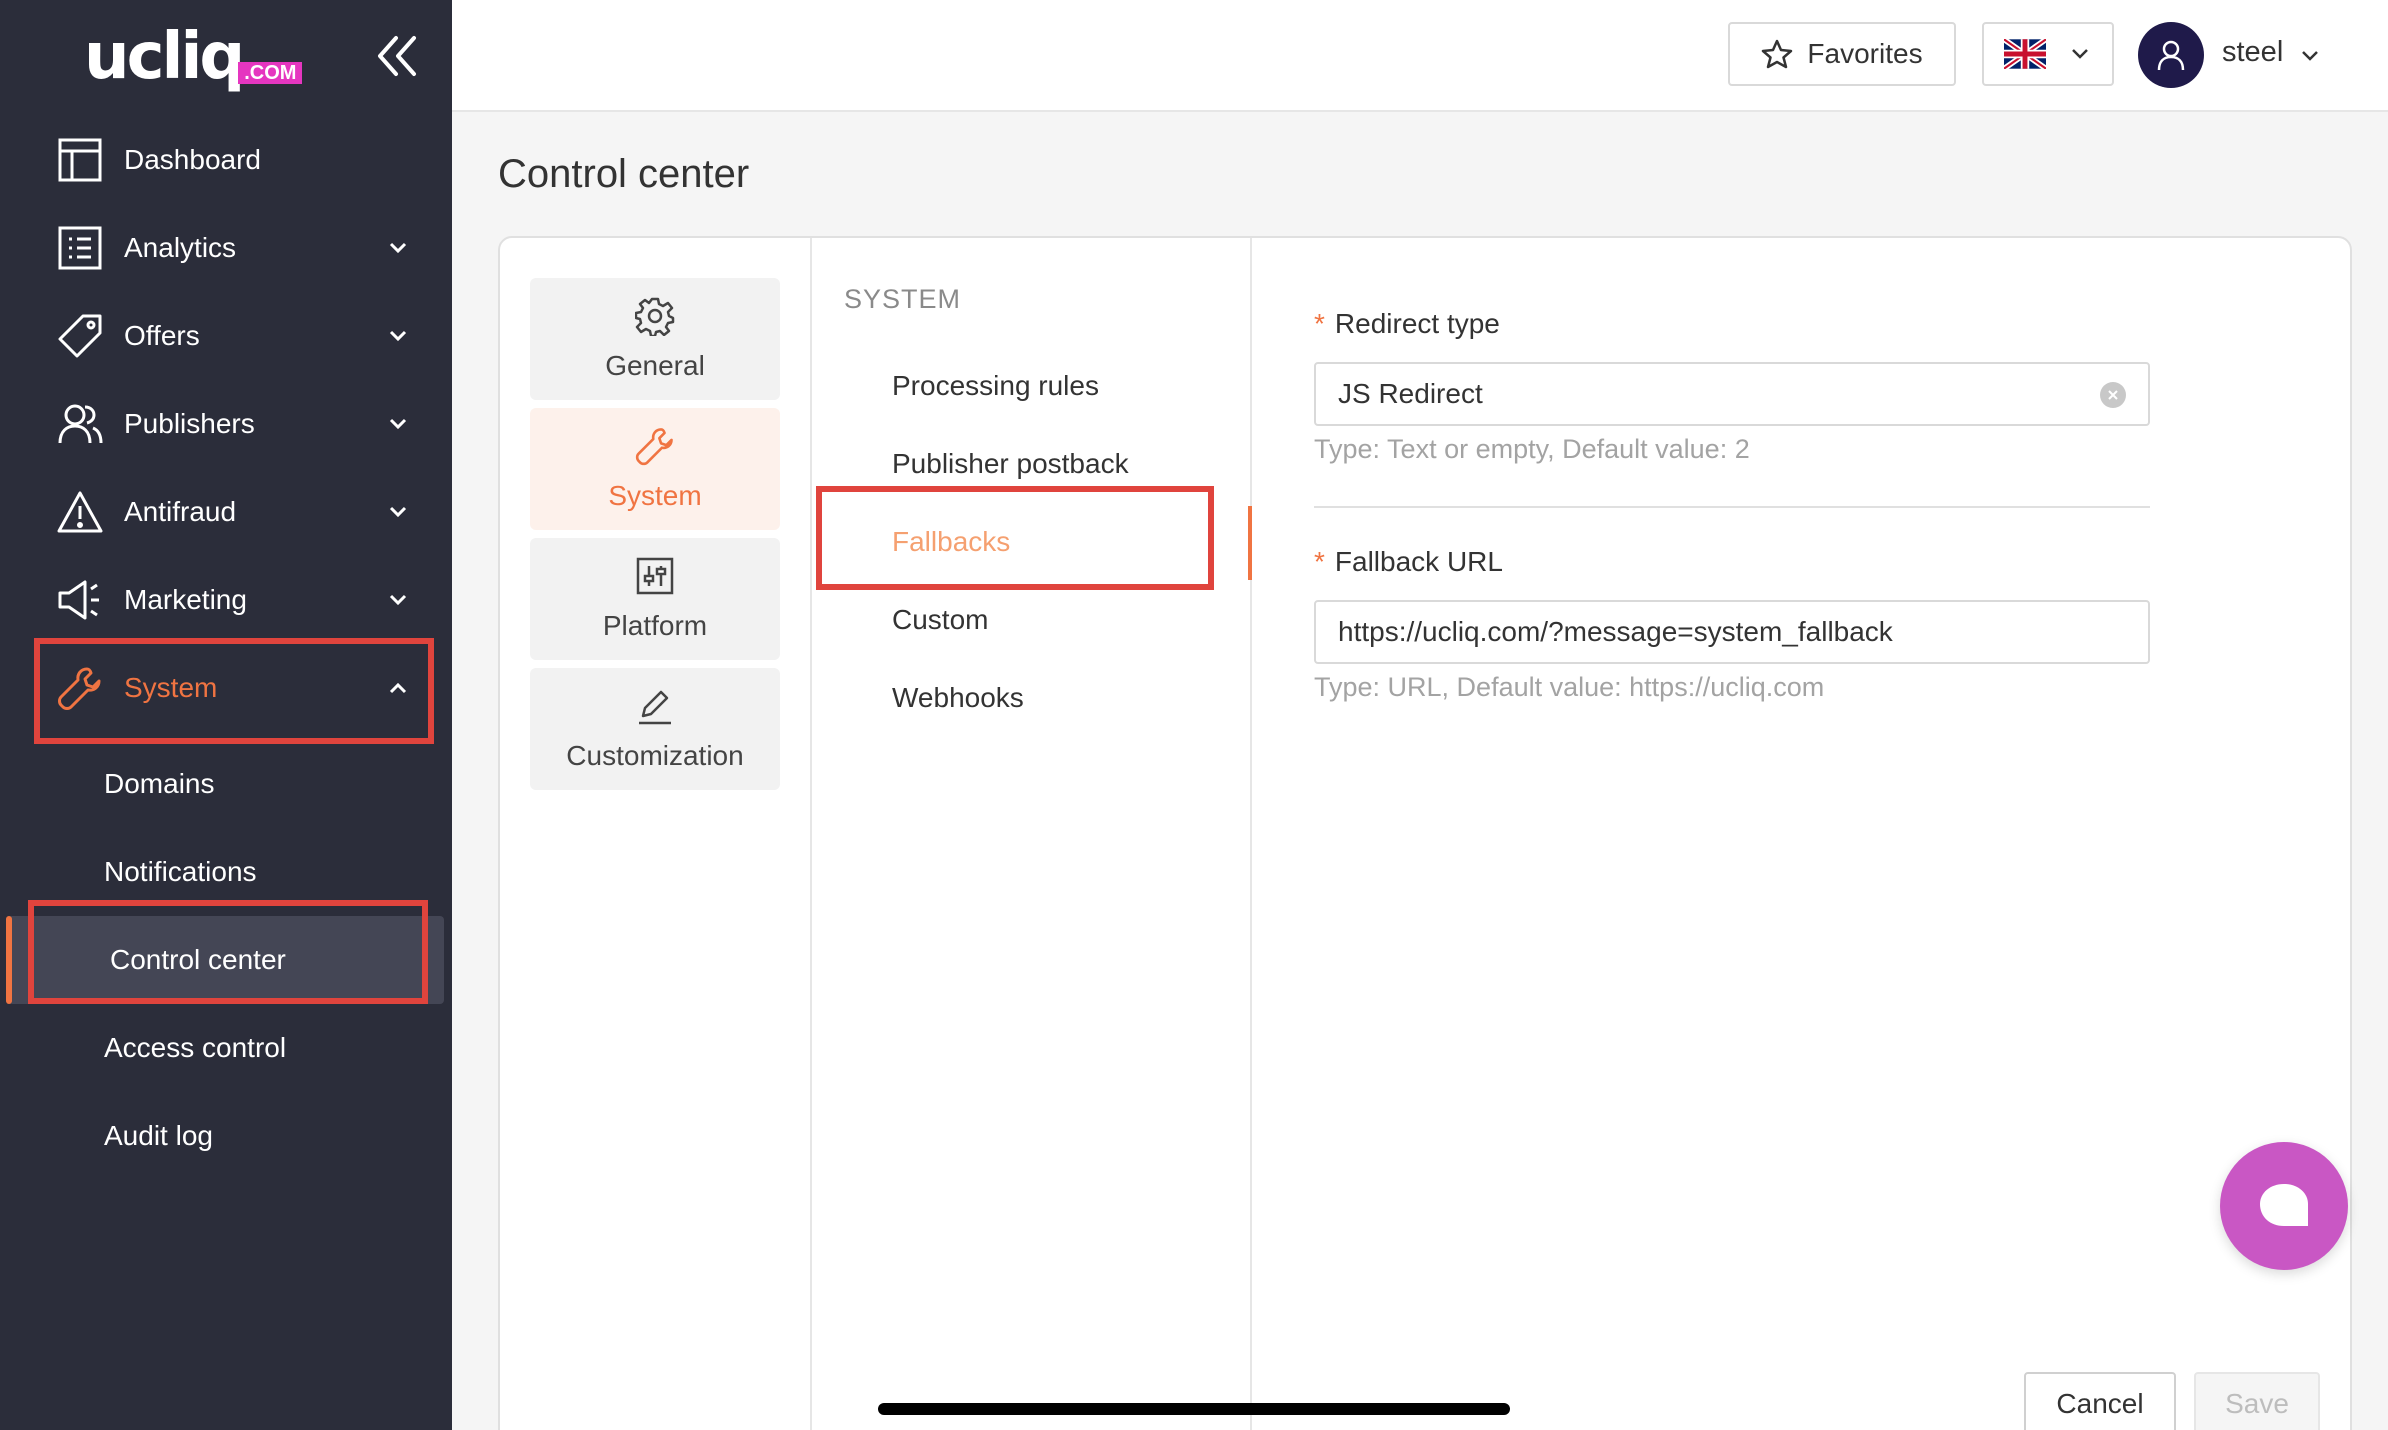 Image resolution: width=2388 pixels, height=1430 pixels. Describe the element at coordinates (2025, 54) in the screenshot. I see `uk-flag-icon` at that location.